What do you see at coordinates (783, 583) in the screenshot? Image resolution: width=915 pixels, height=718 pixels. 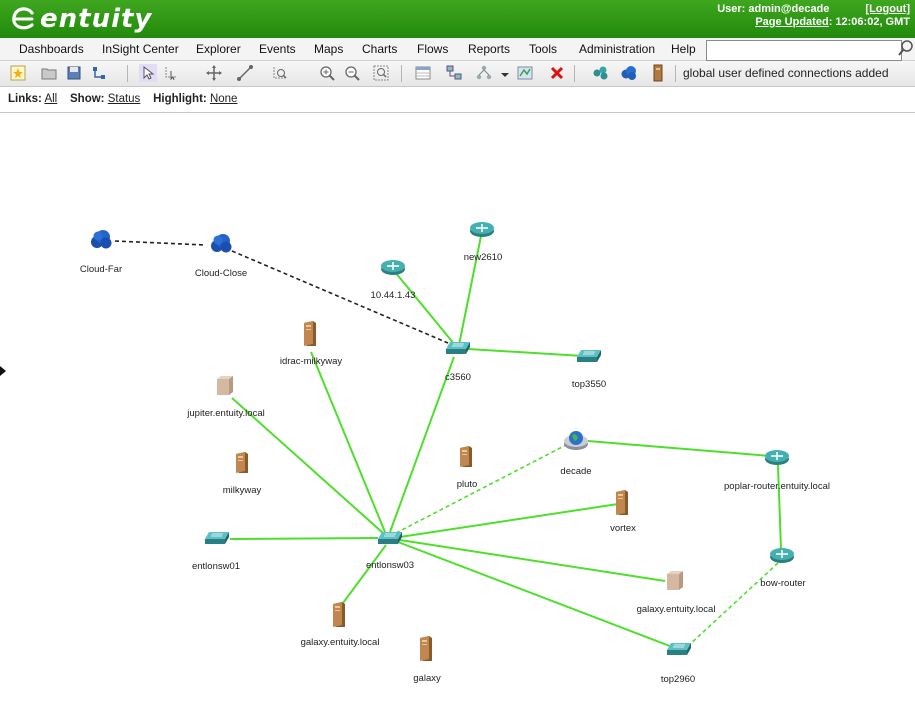 I see `label-bow-router: bow-router` at bounding box center [783, 583].